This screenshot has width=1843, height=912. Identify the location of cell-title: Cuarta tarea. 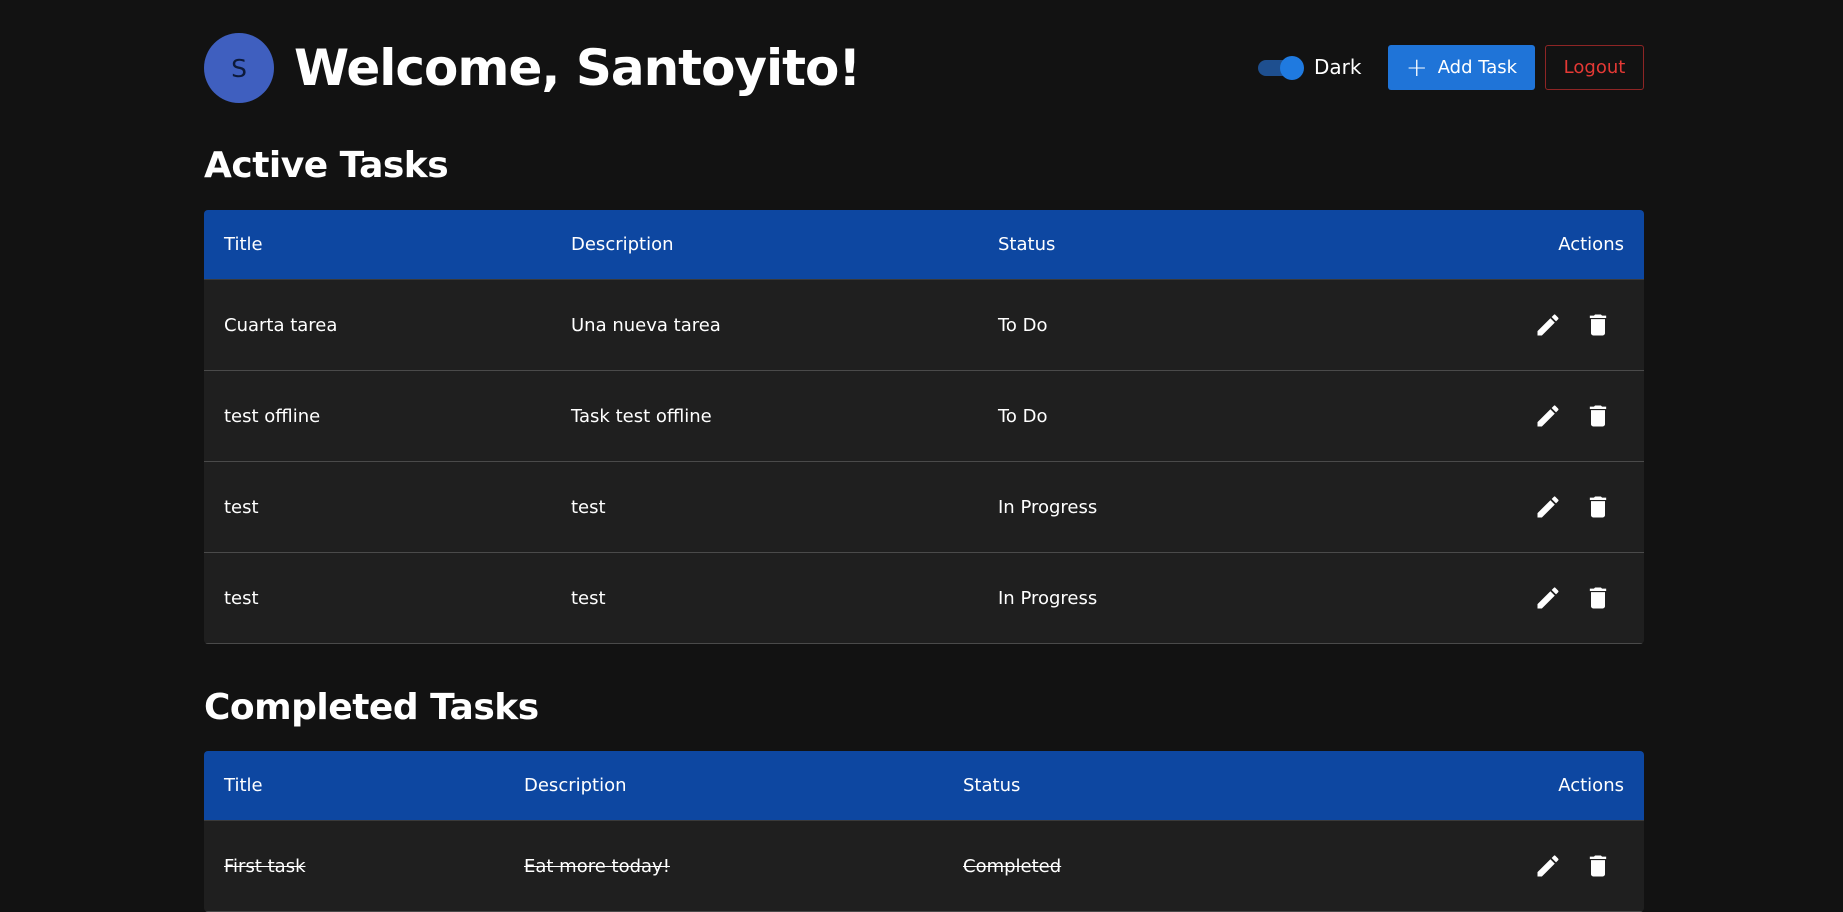
(281, 325).